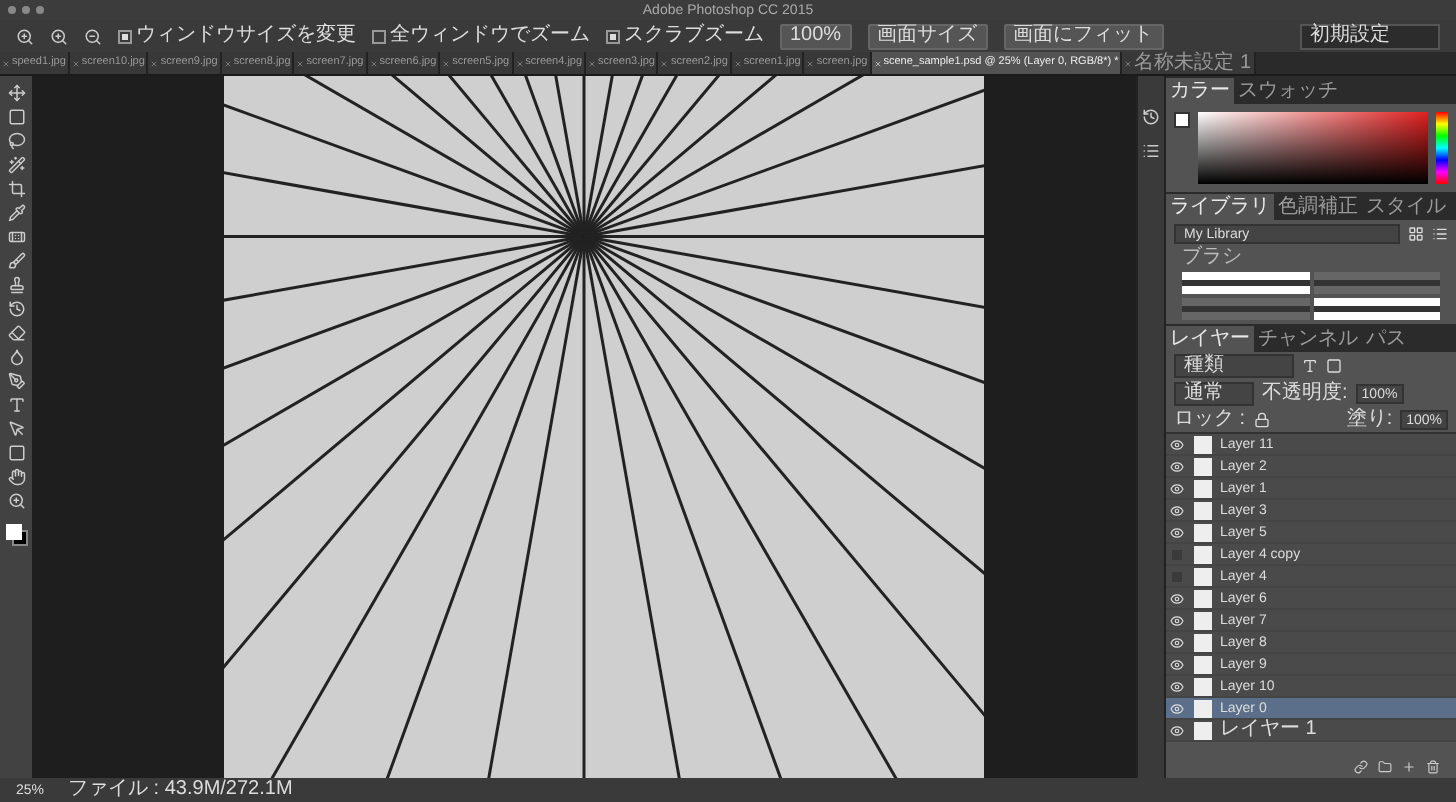  Describe the element at coordinates (1305, 394) in the screenshot. I see `opacity-label: 不透明度:` at that location.